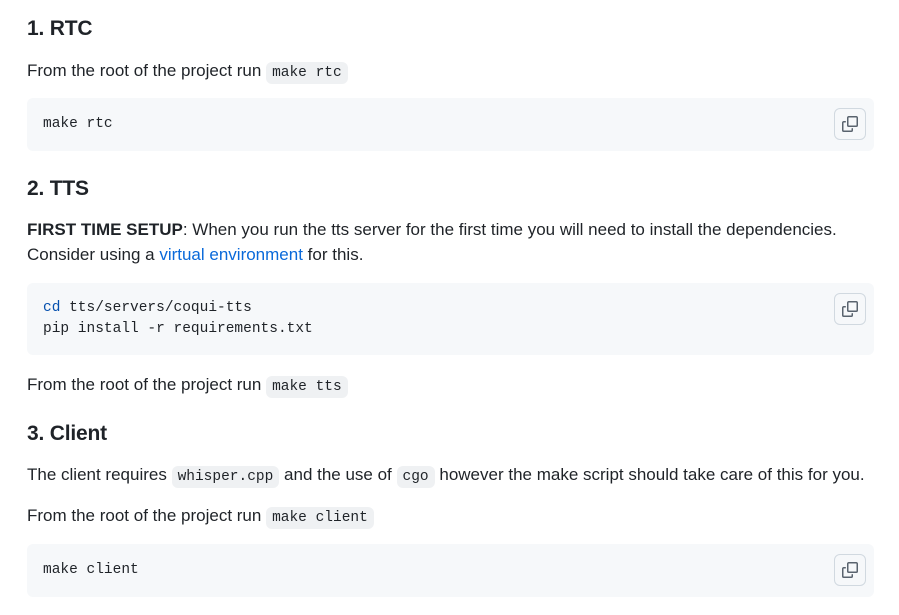  Describe the element at coordinates (307, 73) in the screenshot. I see `rtc-run-inline-code: make rtc` at that location.